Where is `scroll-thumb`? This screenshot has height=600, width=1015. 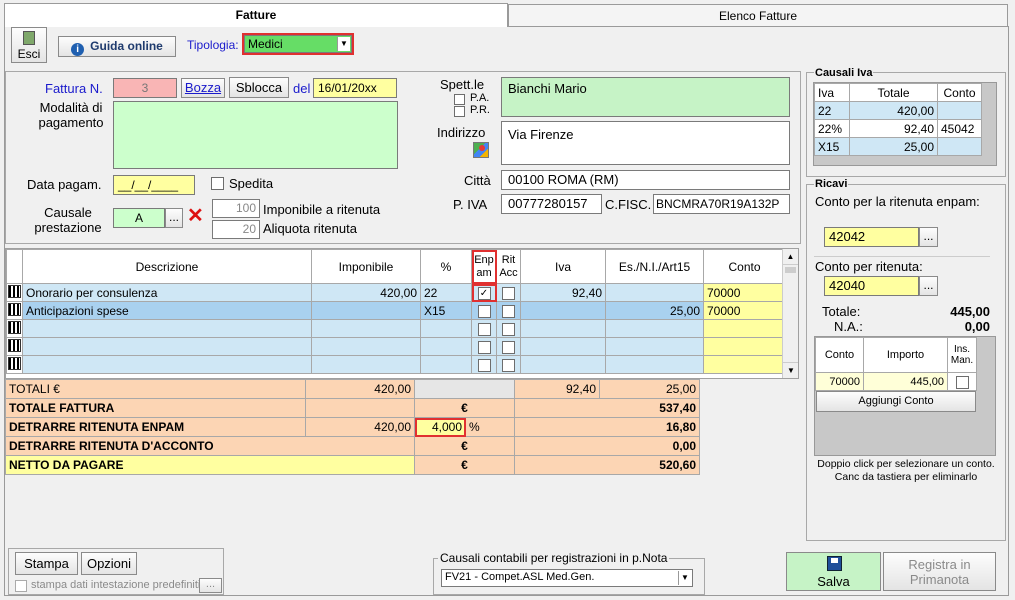
scroll-thumb is located at coordinates (790, 270).